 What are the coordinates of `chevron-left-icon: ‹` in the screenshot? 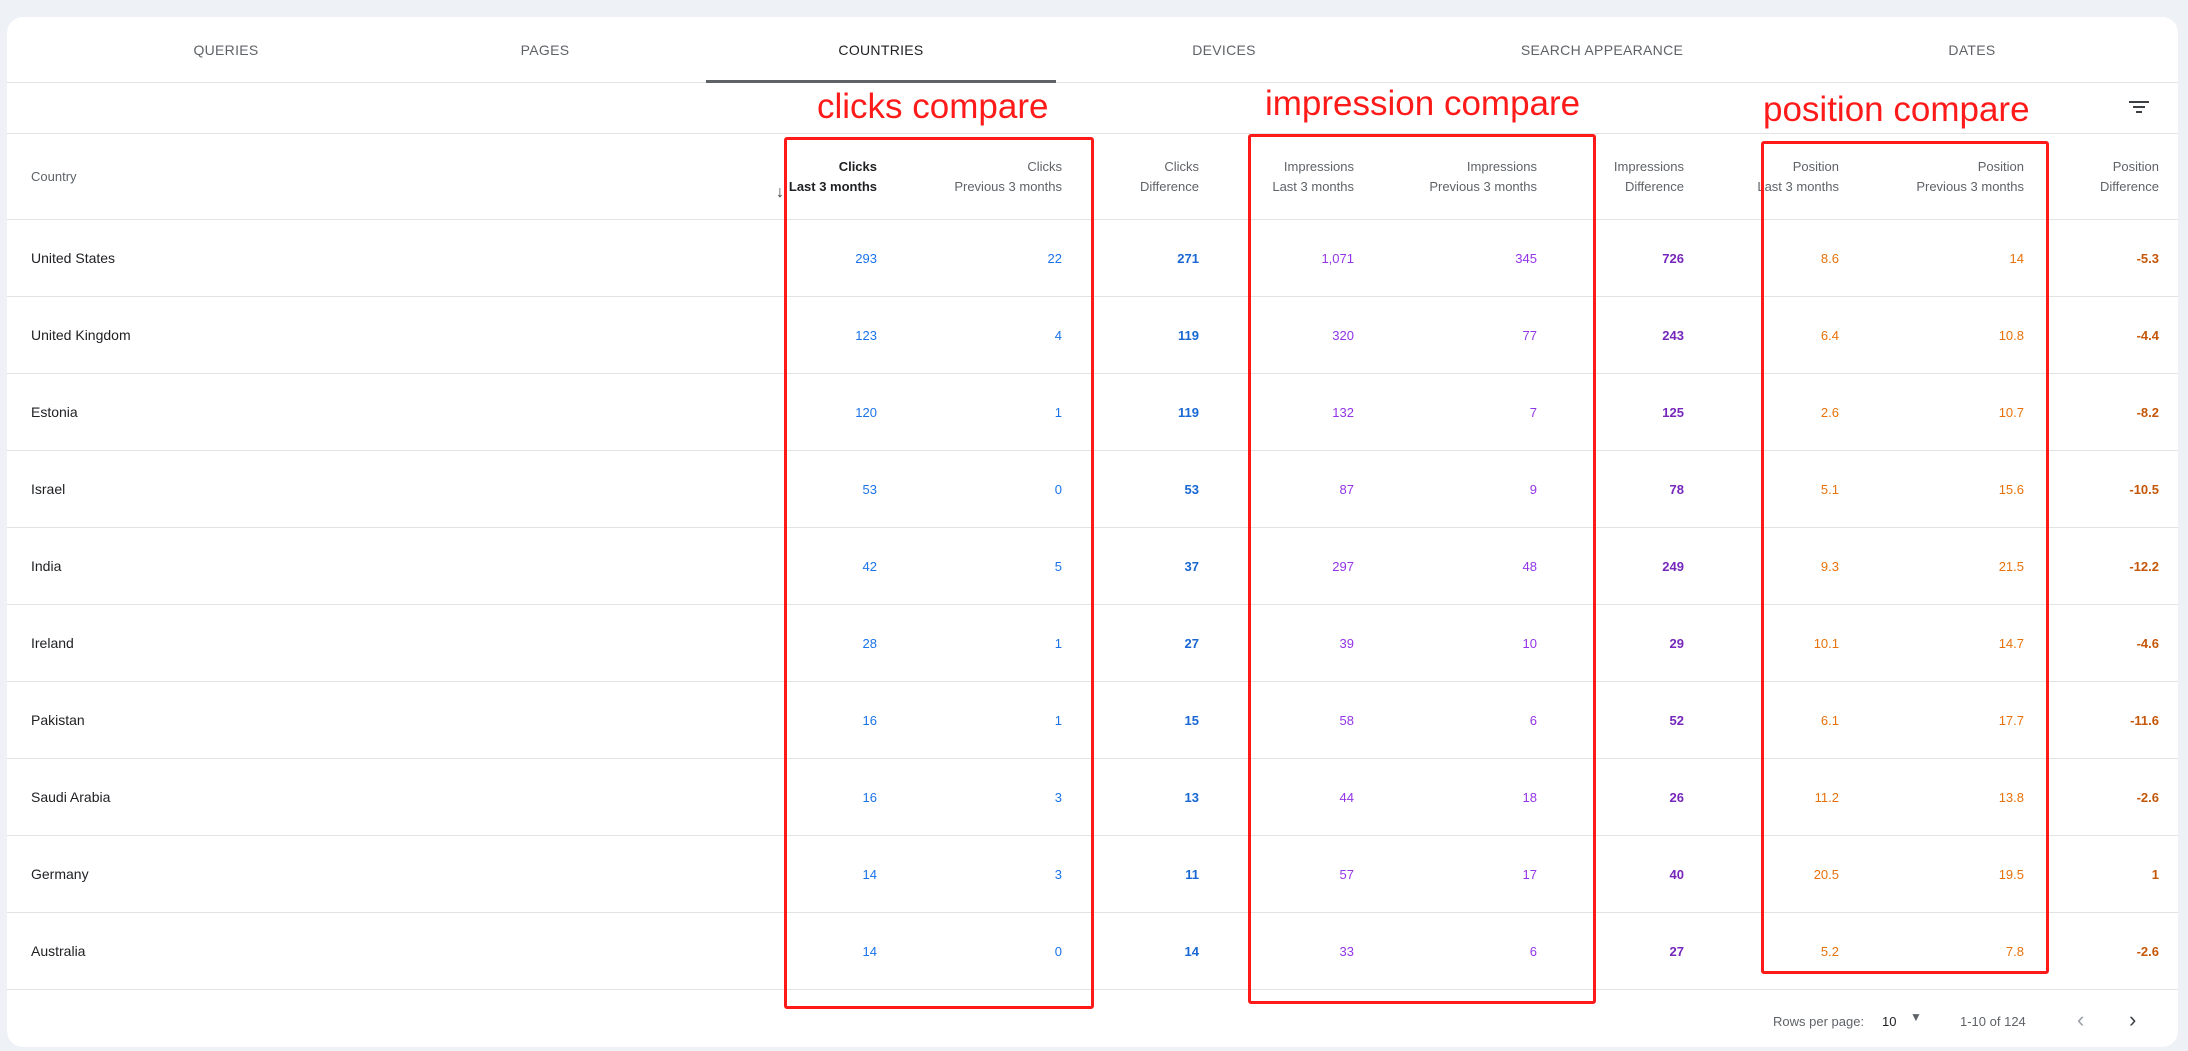 It's located at (2080, 1020).